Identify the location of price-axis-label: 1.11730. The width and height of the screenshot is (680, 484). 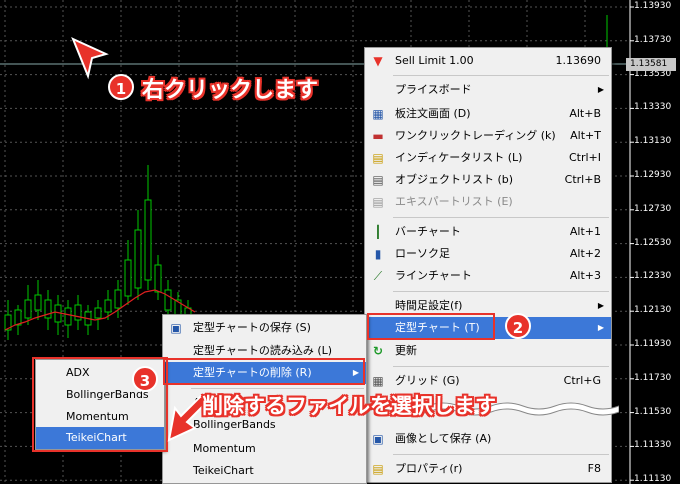
(653, 377).